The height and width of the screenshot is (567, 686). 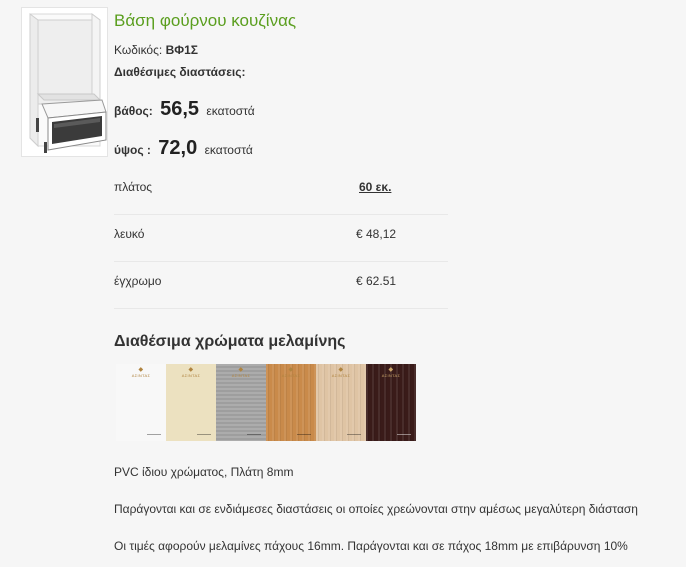 What do you see at coordinates (133, 111) in the screenshot?
I see `depth-label: βάθος:` at bounding box center [133, 111].